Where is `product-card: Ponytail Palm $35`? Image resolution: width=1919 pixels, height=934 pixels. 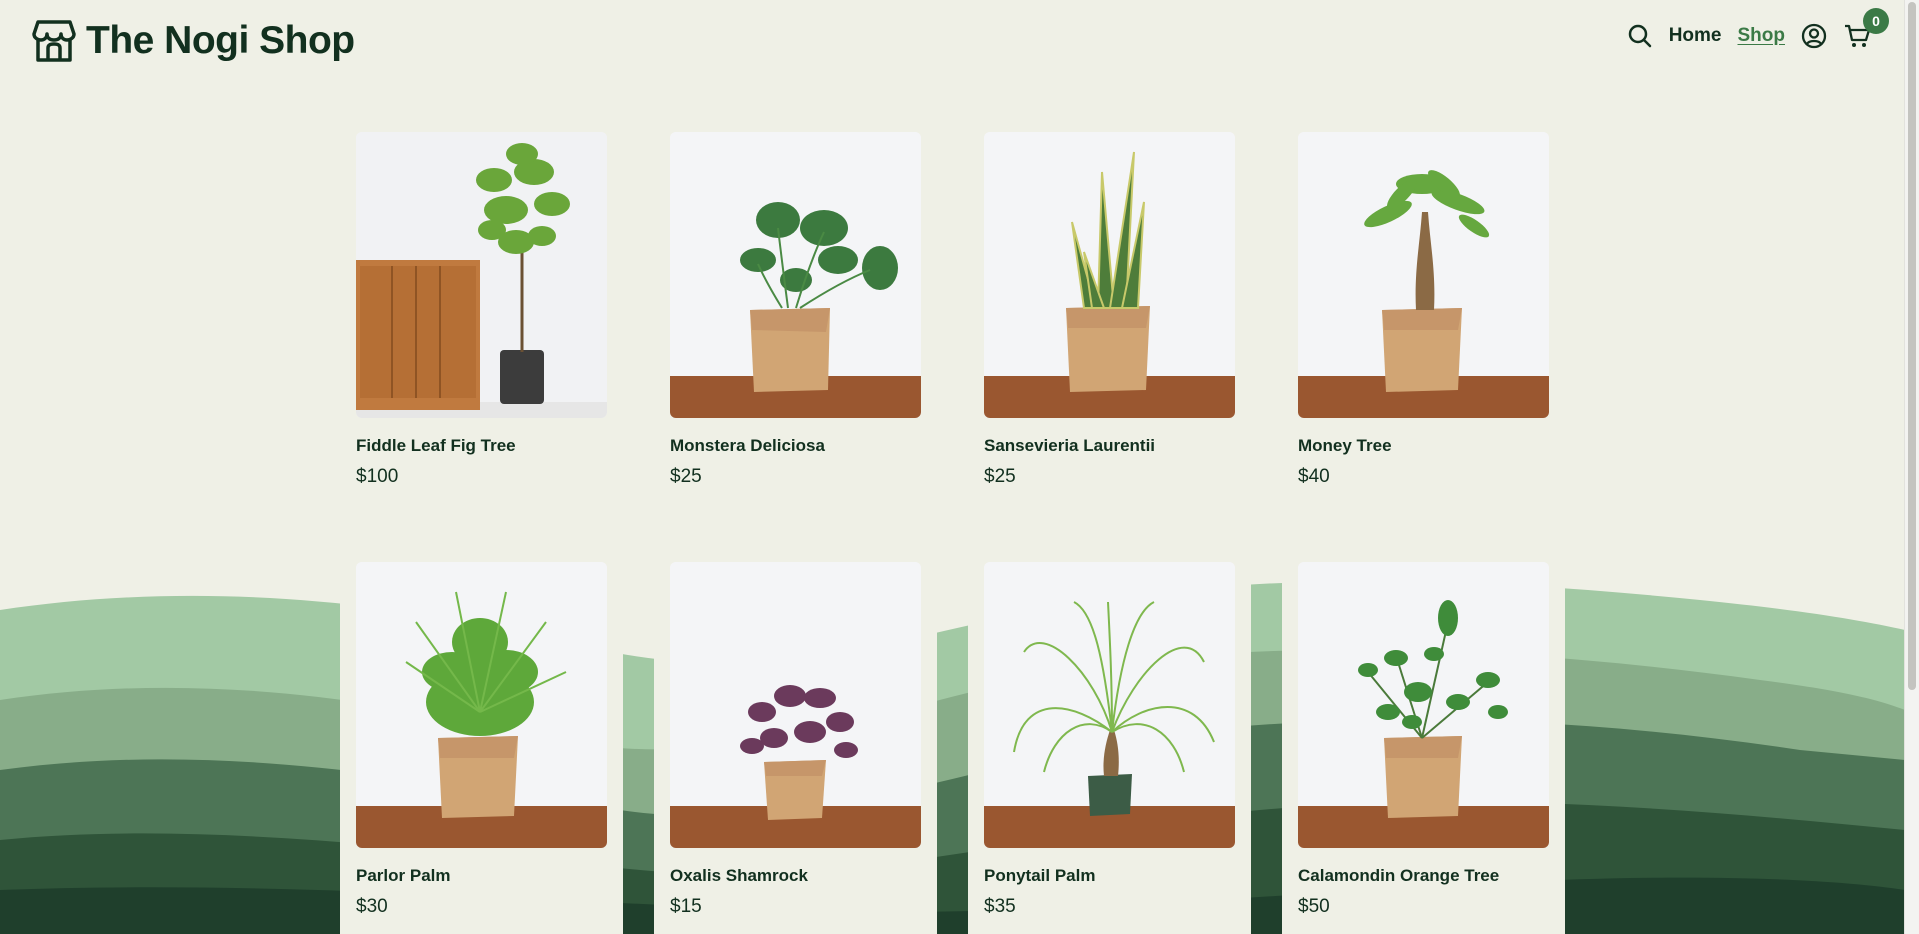 product-card: Ponytail Palm $35 is located at coordinates (1109, 748).